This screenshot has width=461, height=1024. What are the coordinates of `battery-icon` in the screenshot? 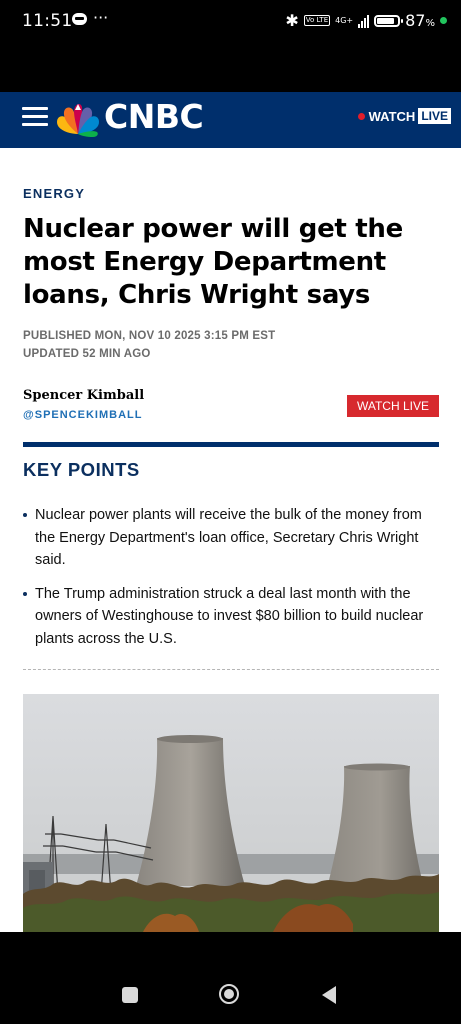 It's located at (389, 20).